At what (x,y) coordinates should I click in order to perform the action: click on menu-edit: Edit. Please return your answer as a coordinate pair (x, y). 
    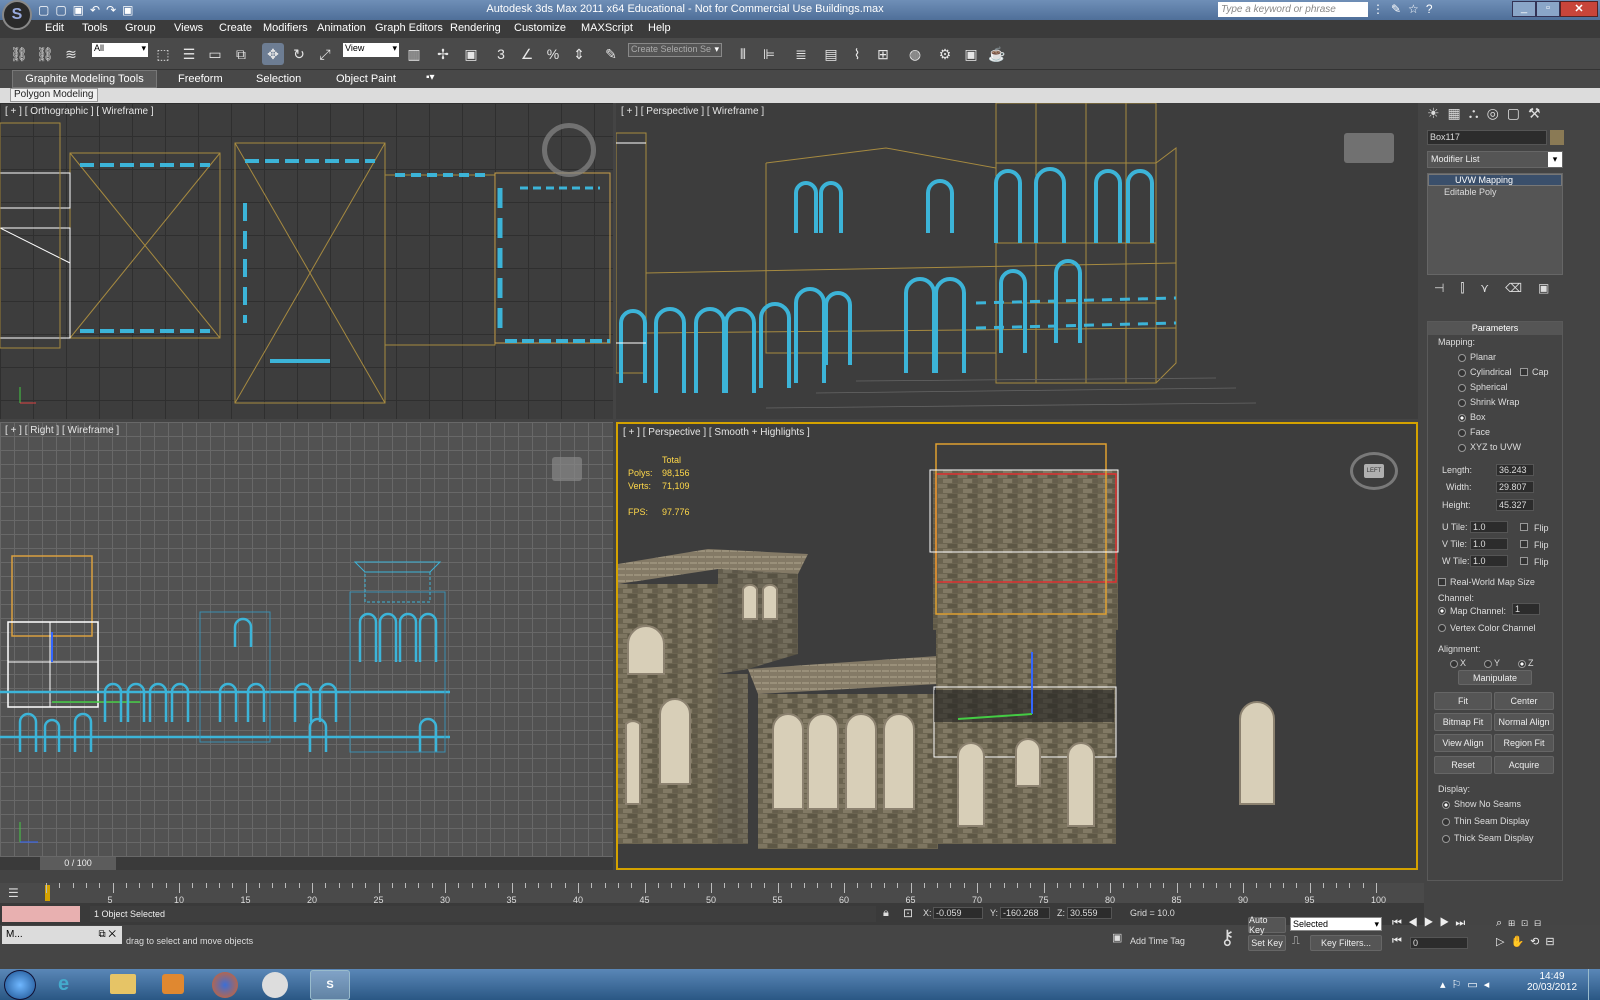
    Looking at the image, I should click on (54, 28).